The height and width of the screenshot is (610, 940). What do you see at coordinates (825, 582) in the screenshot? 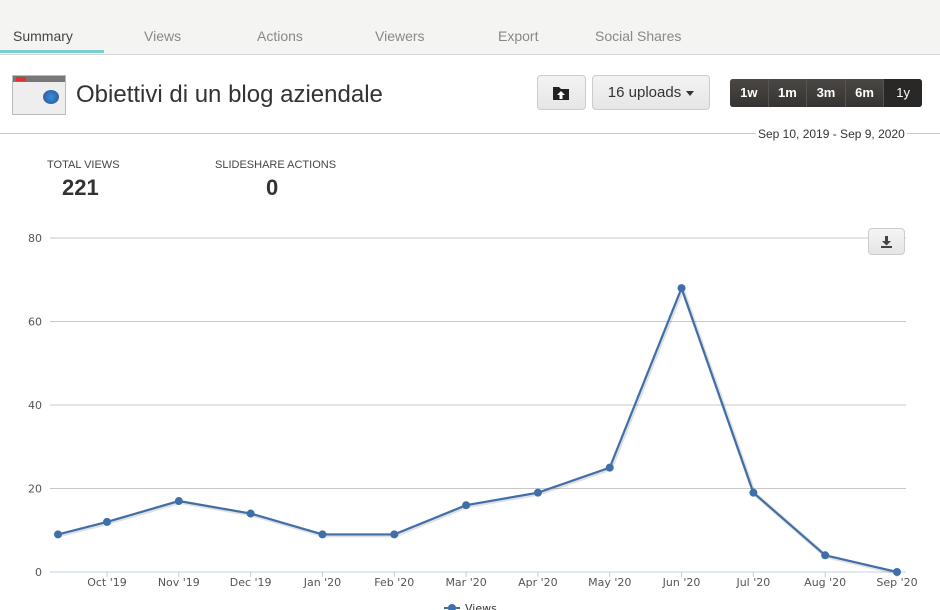
I see `x-tick-label: Aug '20` at bounding box center [825, 582].